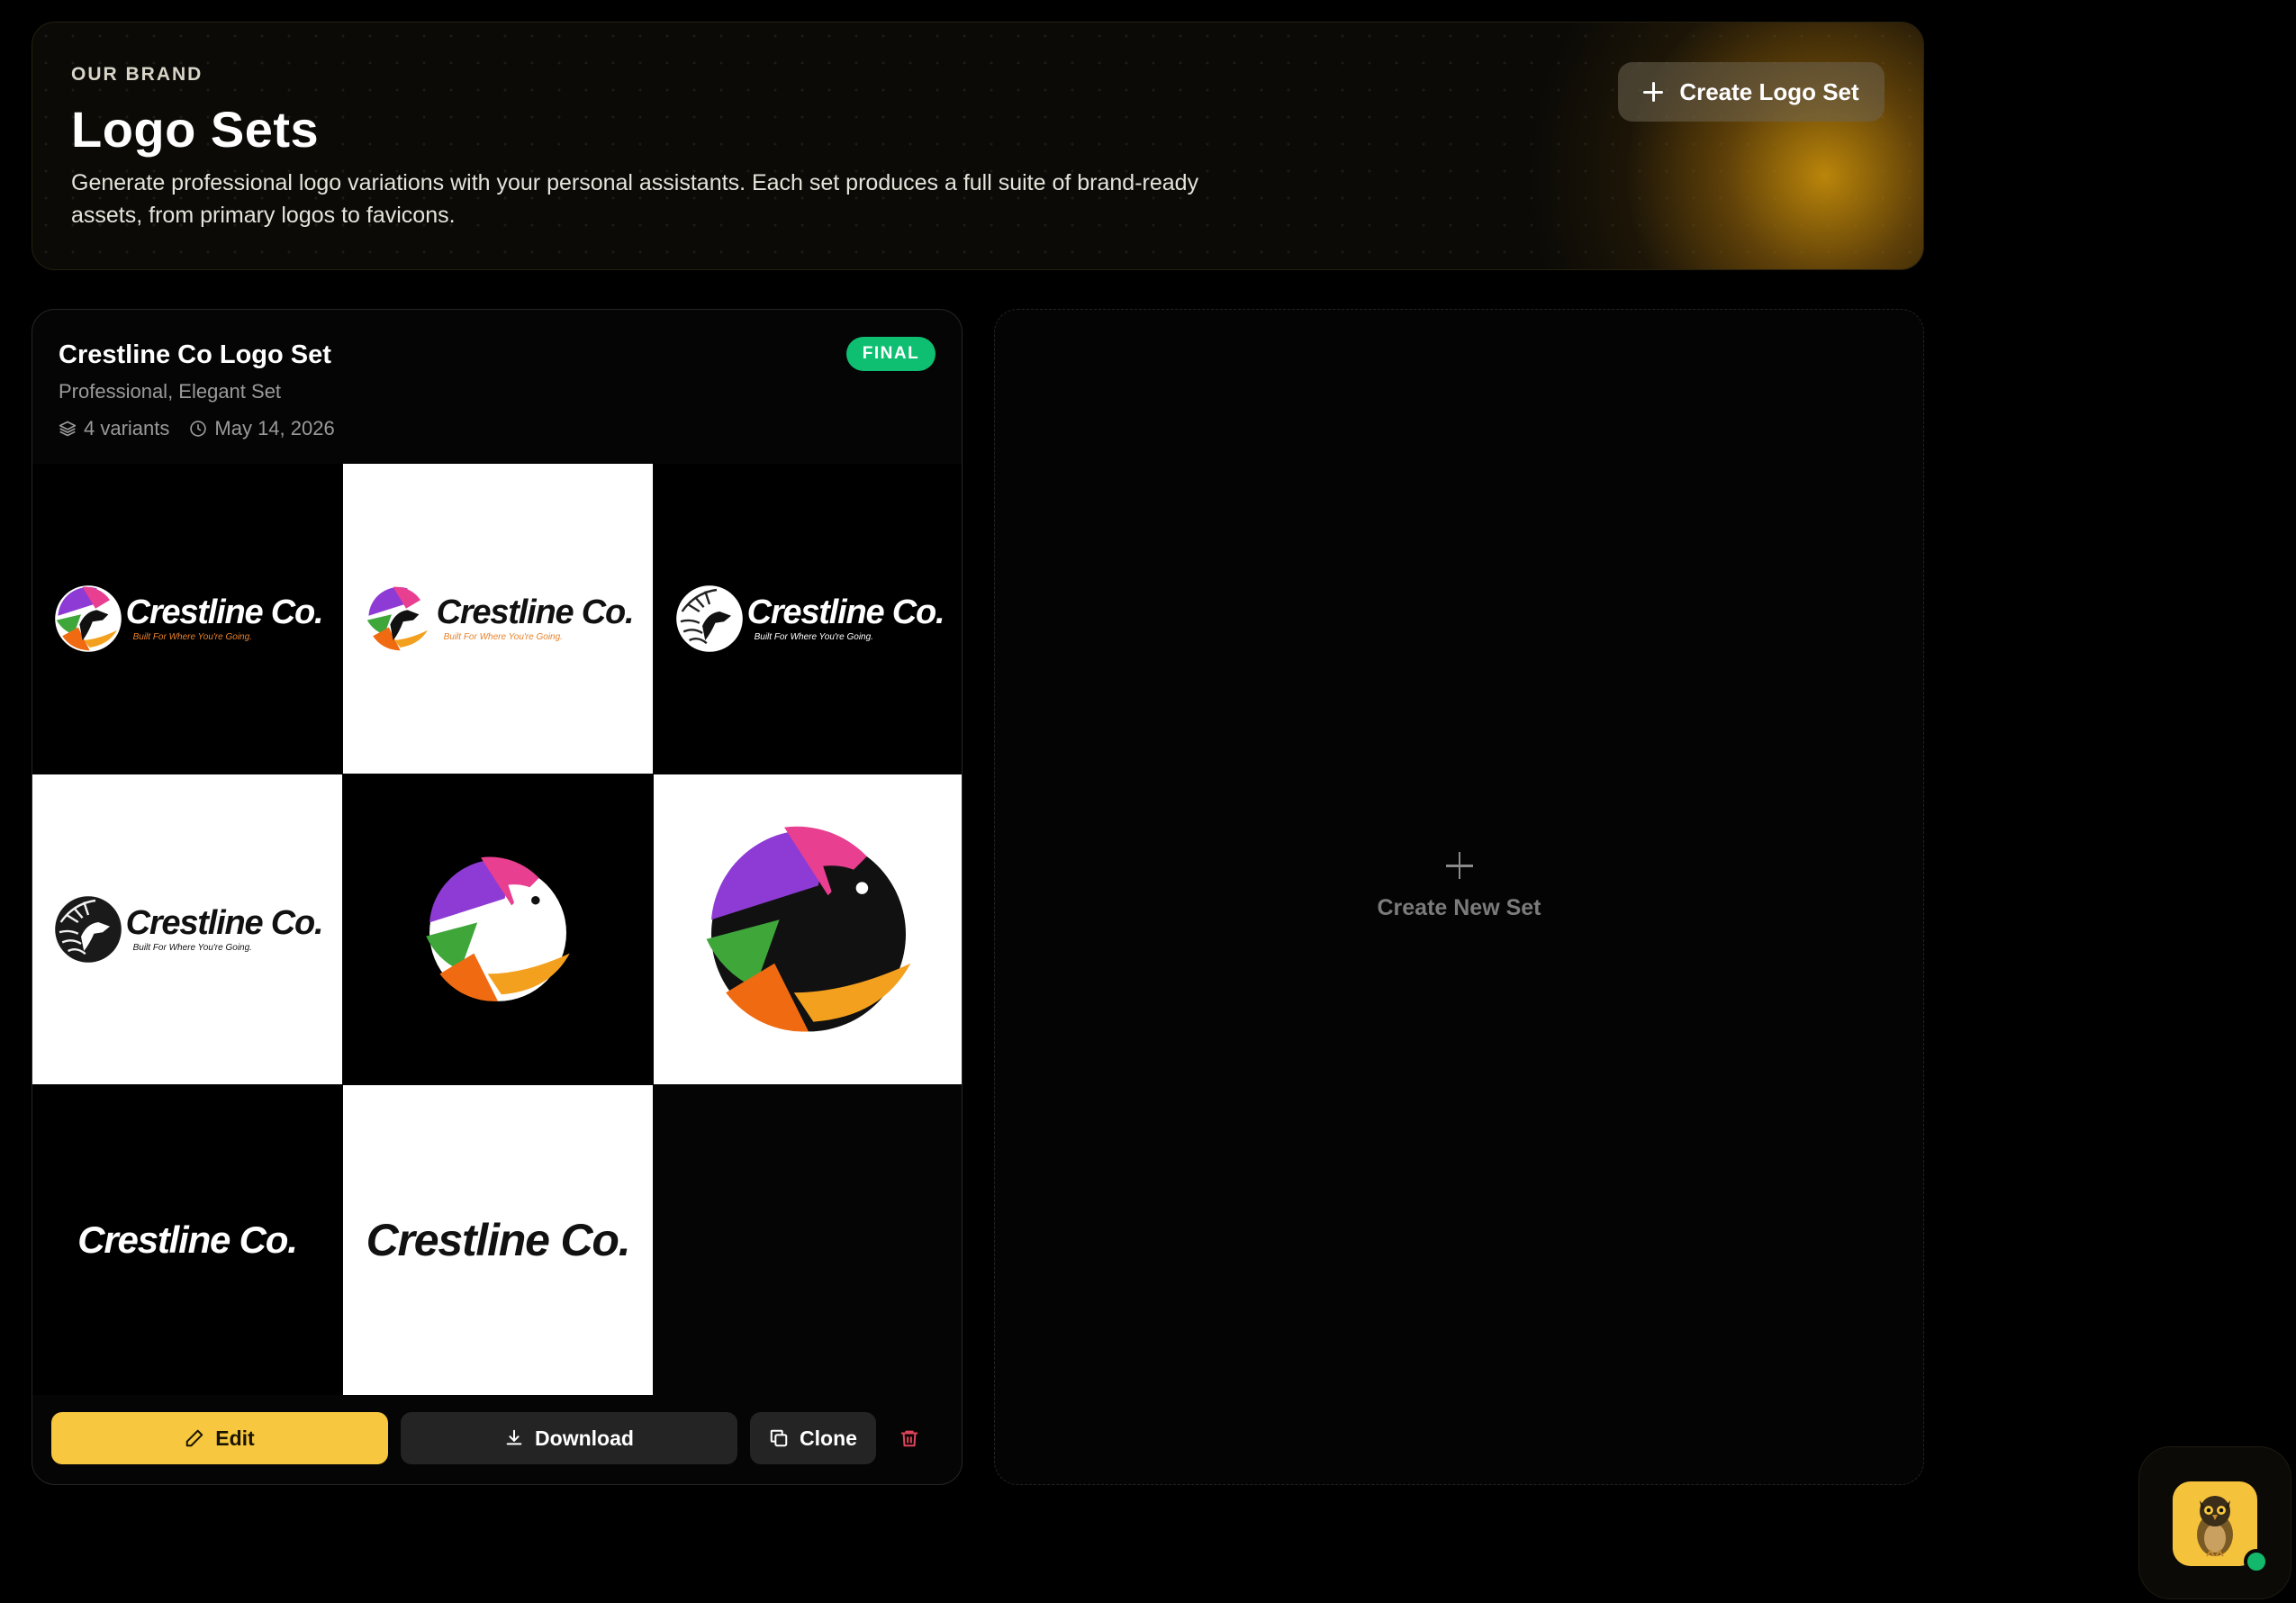 The height and width of the screenshot is (1603, 2296). I want to click on variant-tile-wordmark-light: Crestline Co., so click(498, 1240).